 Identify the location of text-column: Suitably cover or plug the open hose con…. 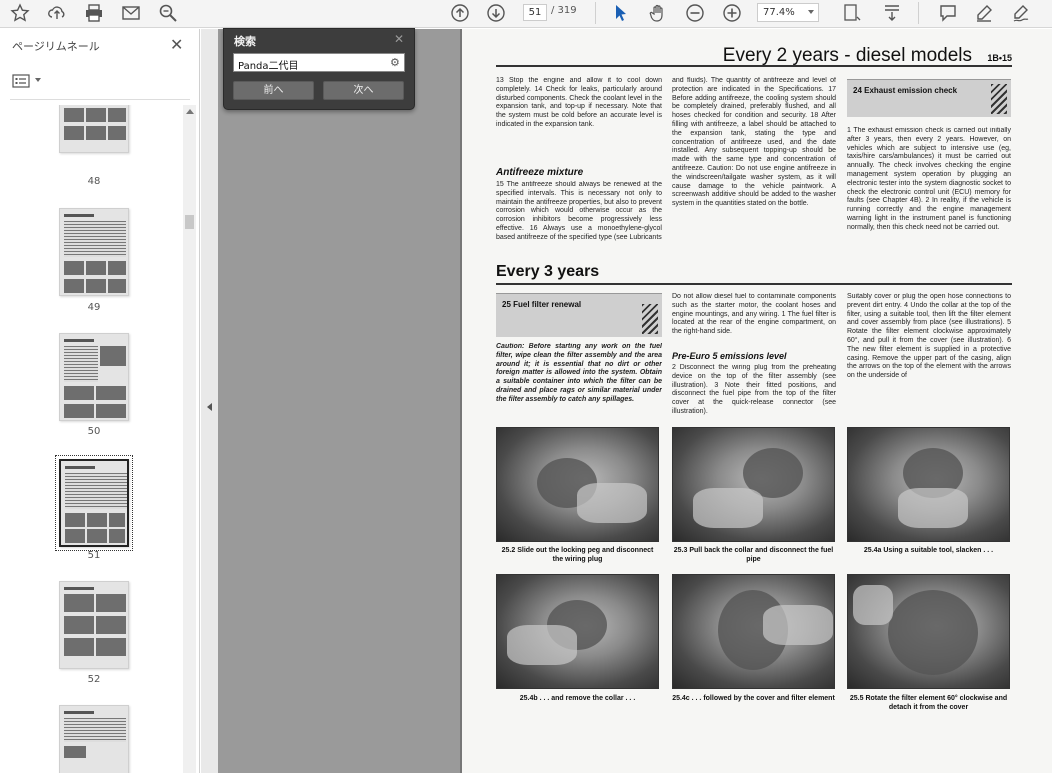
(929, 336).